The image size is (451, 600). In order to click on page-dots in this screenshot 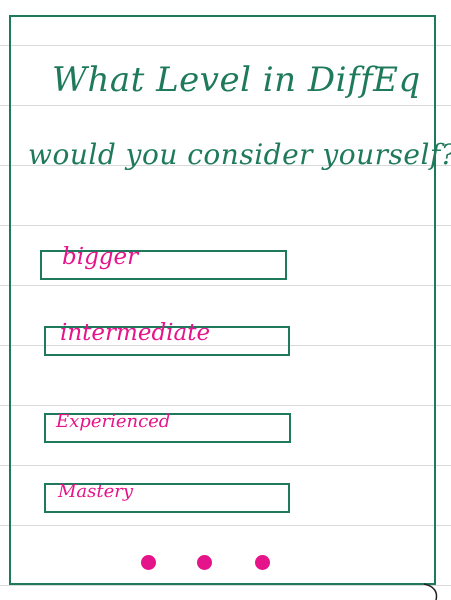, I will do `click(207, 563)`.